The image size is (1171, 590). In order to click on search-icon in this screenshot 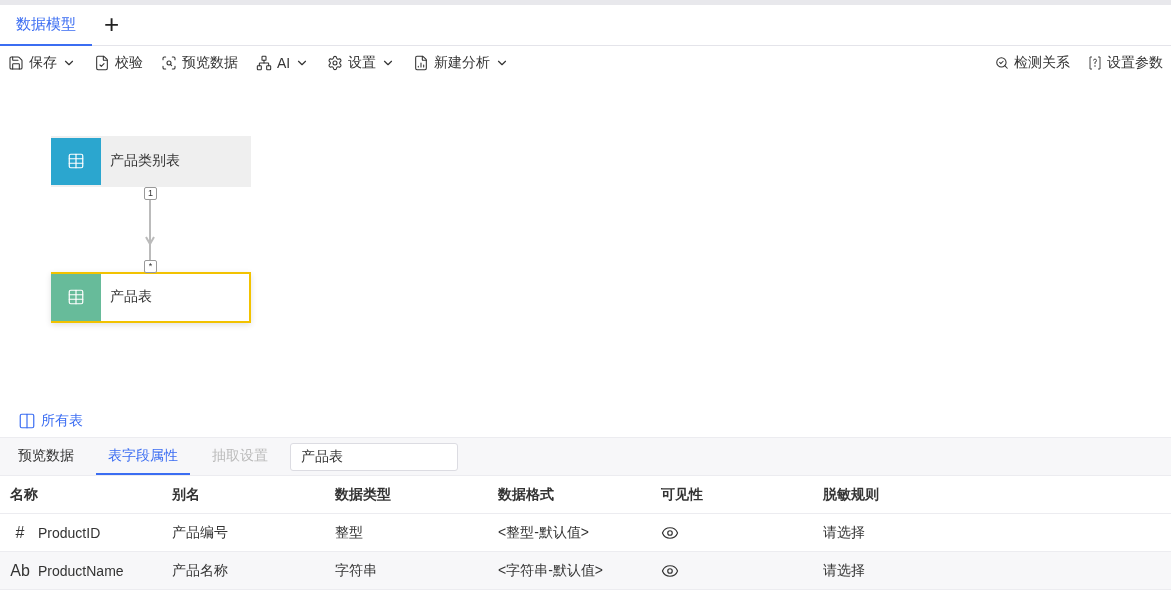, I will do `click(1002, 62)`.